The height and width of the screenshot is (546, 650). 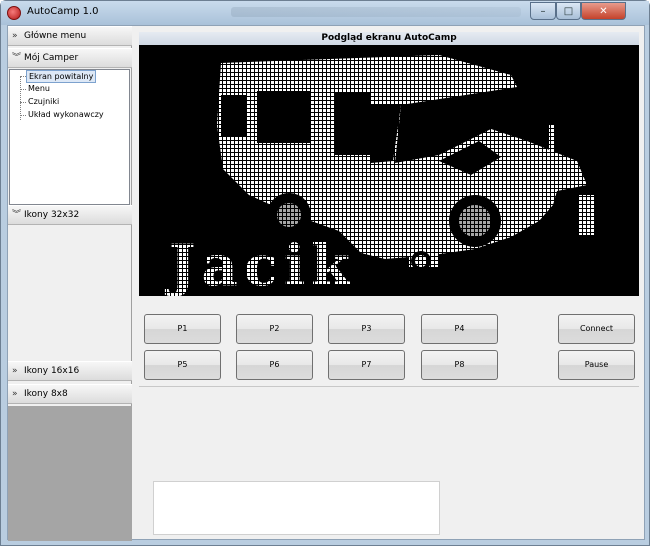 I want to click on section-label: Mój Camper, so click(x=51, y=58).